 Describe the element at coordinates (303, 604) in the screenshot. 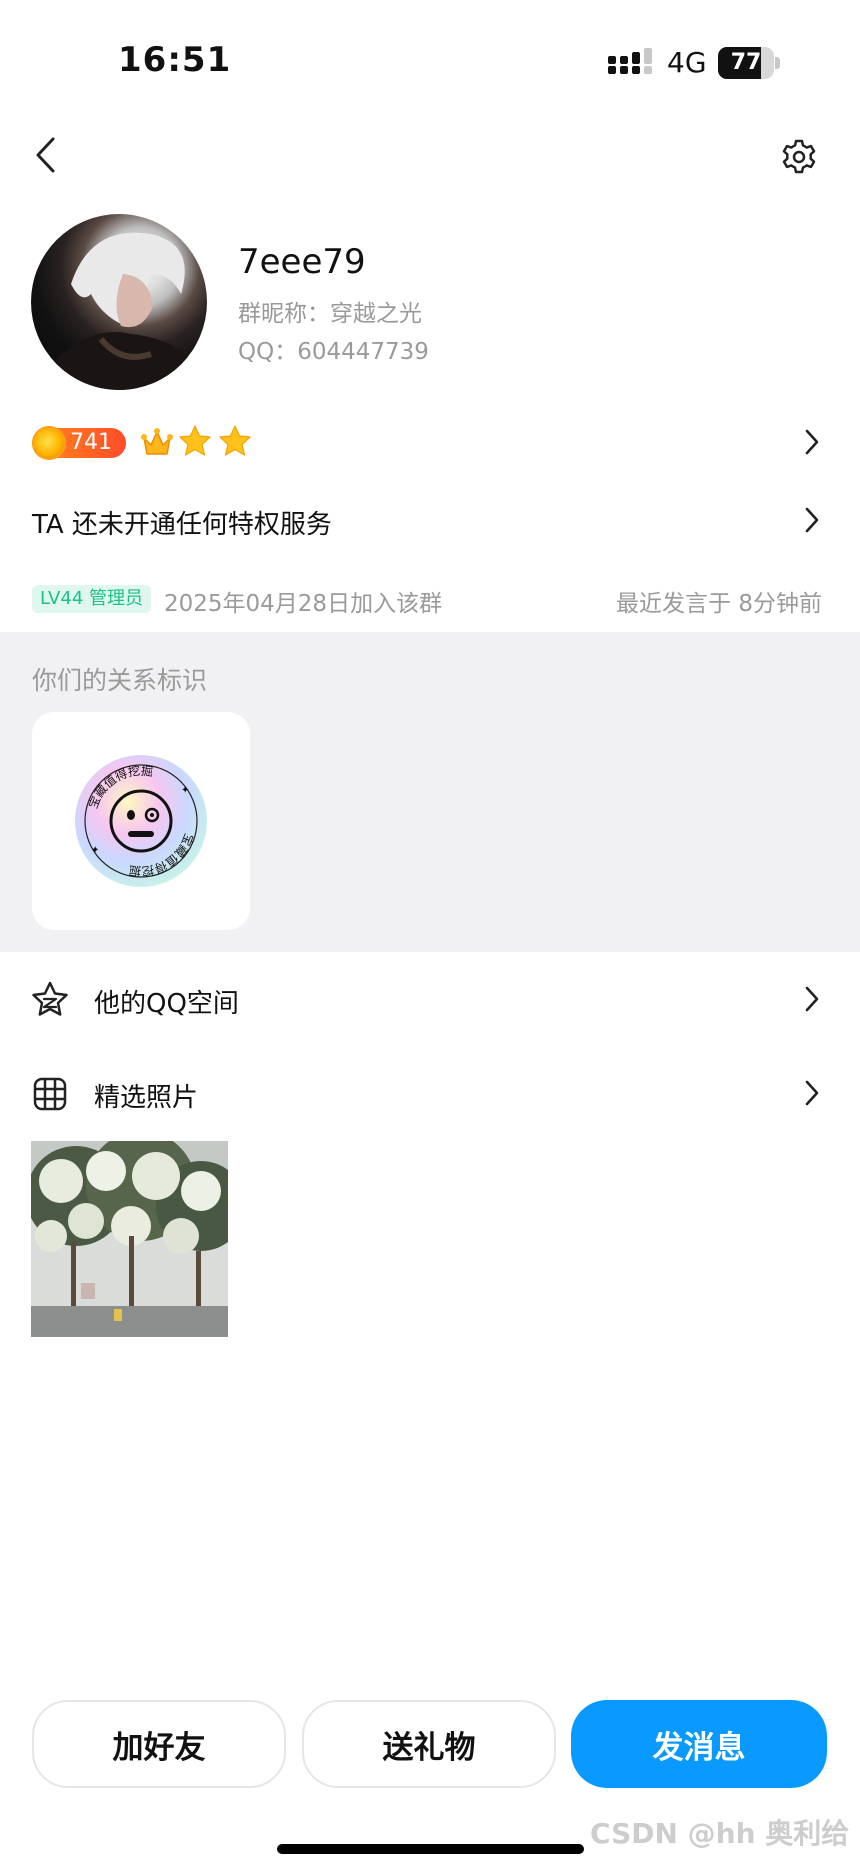

I see `join-date: 2025年04月28日加入该群` at that location.